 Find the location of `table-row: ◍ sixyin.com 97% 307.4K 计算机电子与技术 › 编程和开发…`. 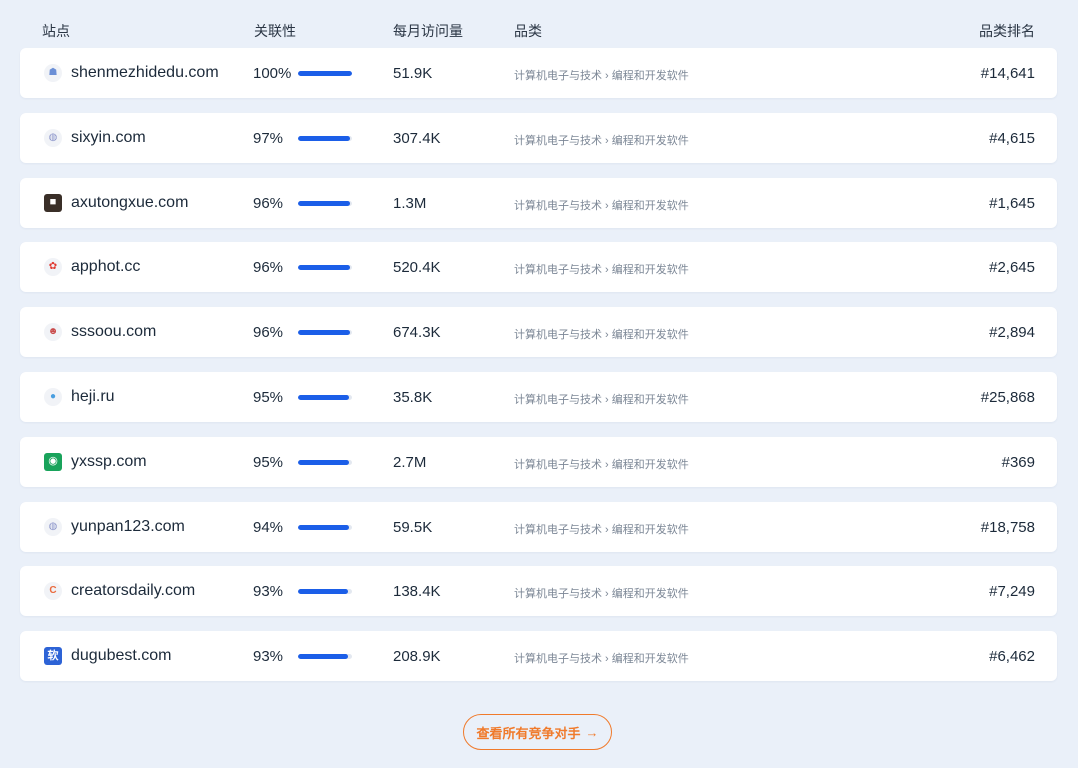

table-row: ◍ sixyin.com 97% 307.4K 计算机电子与技术 › 编程和开发… is located at coordinates (538, 137).